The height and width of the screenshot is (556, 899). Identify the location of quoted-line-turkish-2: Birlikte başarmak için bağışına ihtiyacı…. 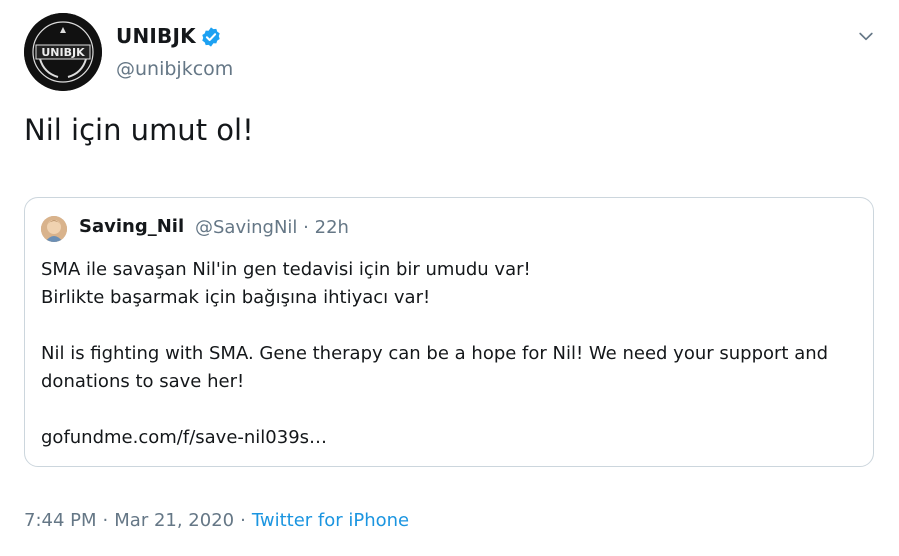
(236, 297).